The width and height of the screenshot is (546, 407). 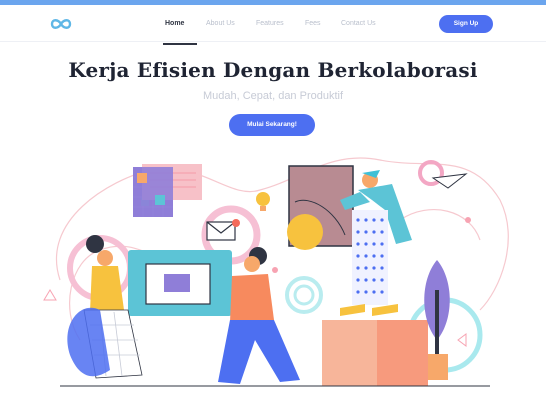 I want to click on sign-up-button: Sign Up, so click(x=466, y=24).